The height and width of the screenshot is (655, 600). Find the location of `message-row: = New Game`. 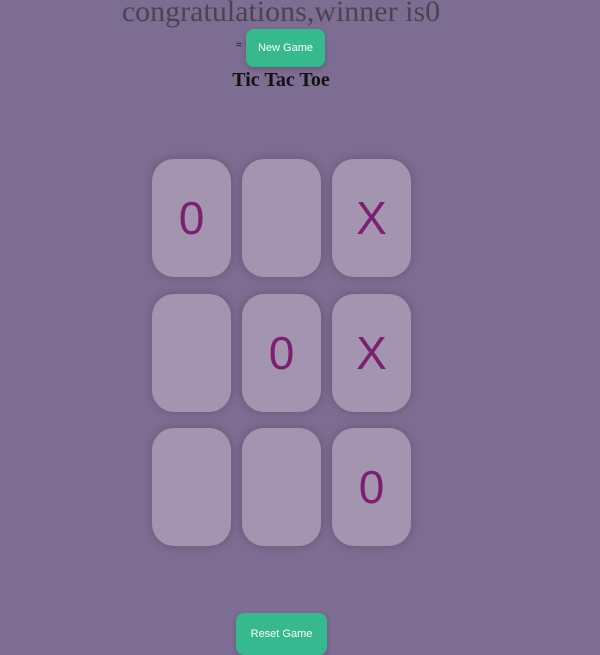

message-row: = New Game is located at coordinates (300, 48).